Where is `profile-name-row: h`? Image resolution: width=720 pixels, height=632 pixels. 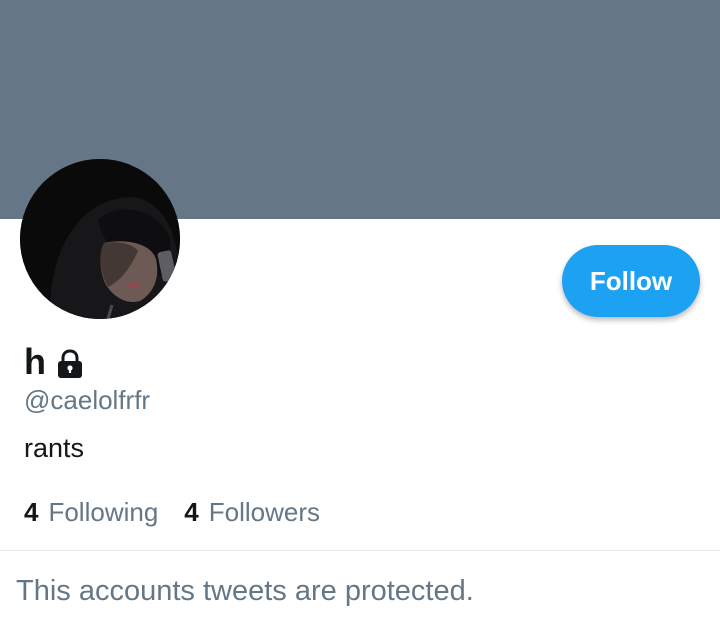 profile-name-row: h is located at coordinates (55, 362).